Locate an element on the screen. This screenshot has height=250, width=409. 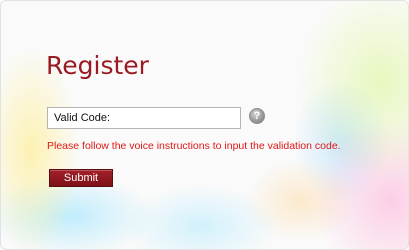
question-circle-icon: ? is located at coordinates (257, 116).